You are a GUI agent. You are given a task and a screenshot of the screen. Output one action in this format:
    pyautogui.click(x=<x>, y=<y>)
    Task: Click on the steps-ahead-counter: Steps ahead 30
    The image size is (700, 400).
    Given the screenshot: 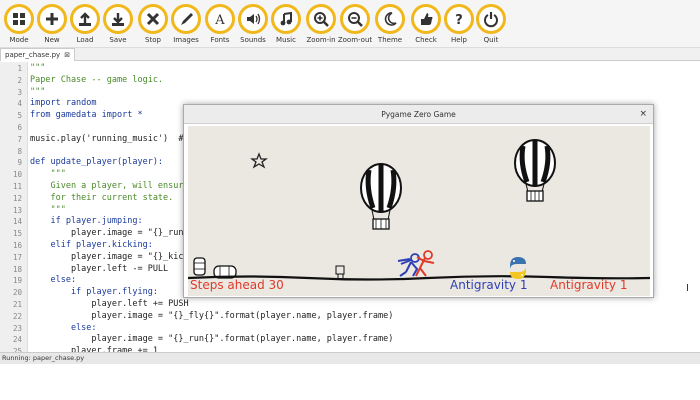 What is the action you would take?
    pyautogui.click(x=237, y=285)
    